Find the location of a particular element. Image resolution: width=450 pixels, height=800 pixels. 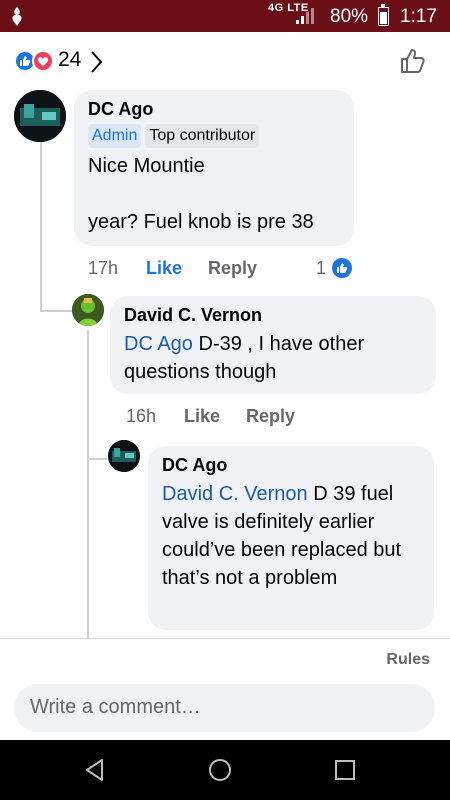

admin-badge: Admin is located at coordinates (115, 136).